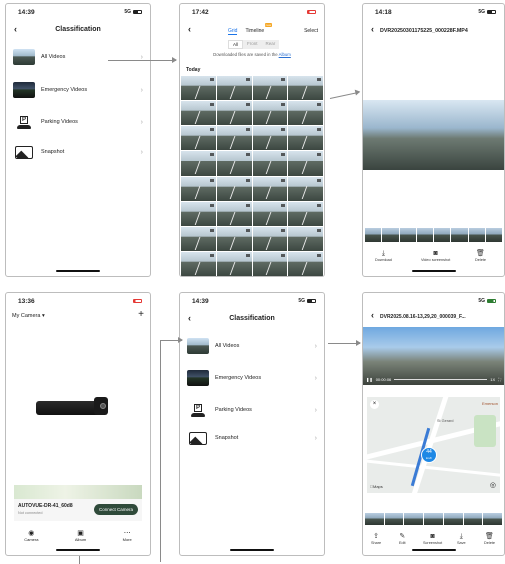 The width and height of the screenshot is (505, 564). What do you see at coordinates (433, 300) in the screenshot?
I see `status-bar: 5G` at bounding box center [433, 300].